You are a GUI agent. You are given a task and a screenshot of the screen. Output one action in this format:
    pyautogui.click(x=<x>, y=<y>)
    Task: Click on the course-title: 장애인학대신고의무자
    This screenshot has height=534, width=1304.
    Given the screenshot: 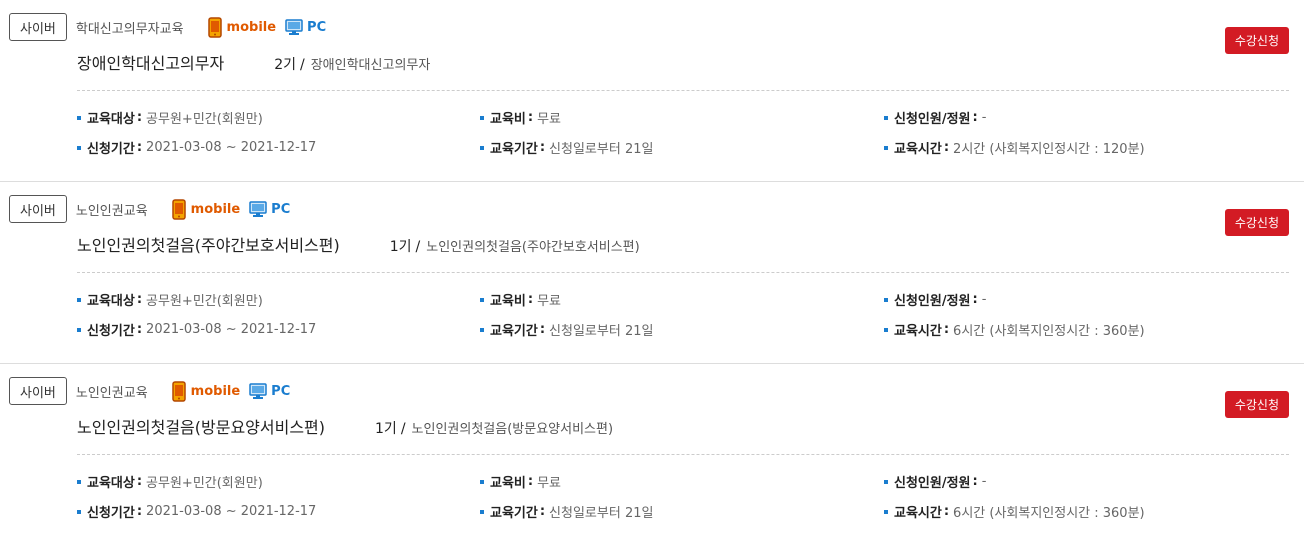 What is the action you would take?
    pyautogui.click(x=150, y=62)
    